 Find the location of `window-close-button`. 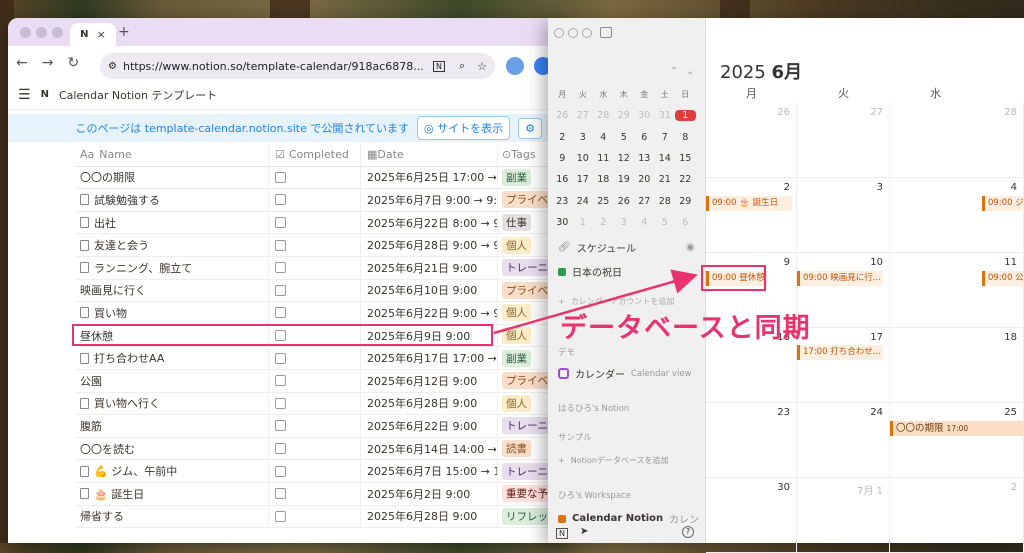

window-close-button is located at coordinates (25, 32).